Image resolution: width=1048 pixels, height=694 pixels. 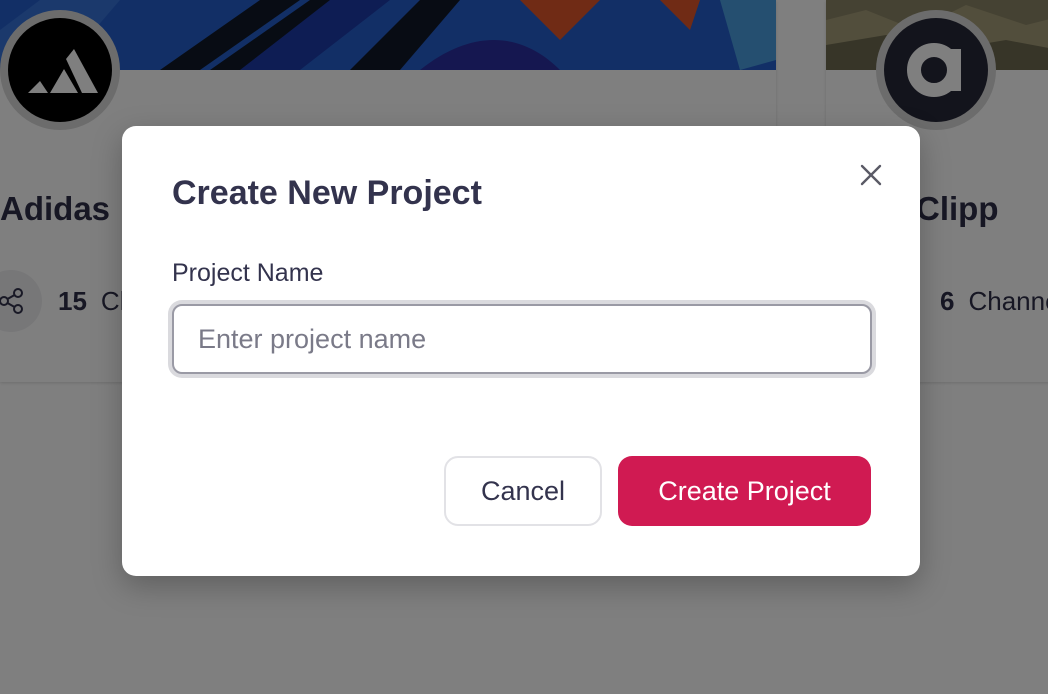 What do you see at coordinates (522, 339) in the screenshot?
I see `project-name-input` at bounding box center [522, 339].